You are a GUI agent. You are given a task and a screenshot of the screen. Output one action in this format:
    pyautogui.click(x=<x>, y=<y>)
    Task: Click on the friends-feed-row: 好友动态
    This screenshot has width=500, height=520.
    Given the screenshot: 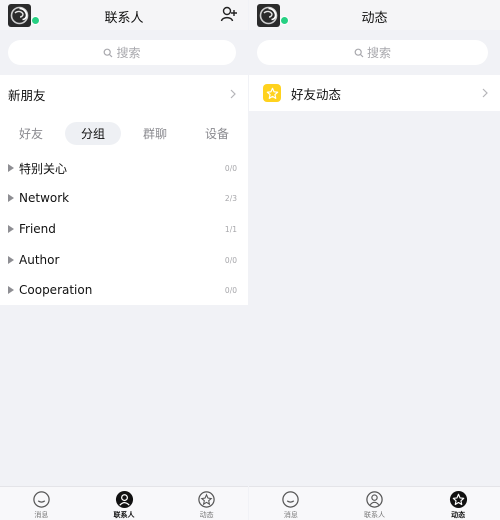 What is the action you would take?
    pyautogui.click(x=374, y=93)
    